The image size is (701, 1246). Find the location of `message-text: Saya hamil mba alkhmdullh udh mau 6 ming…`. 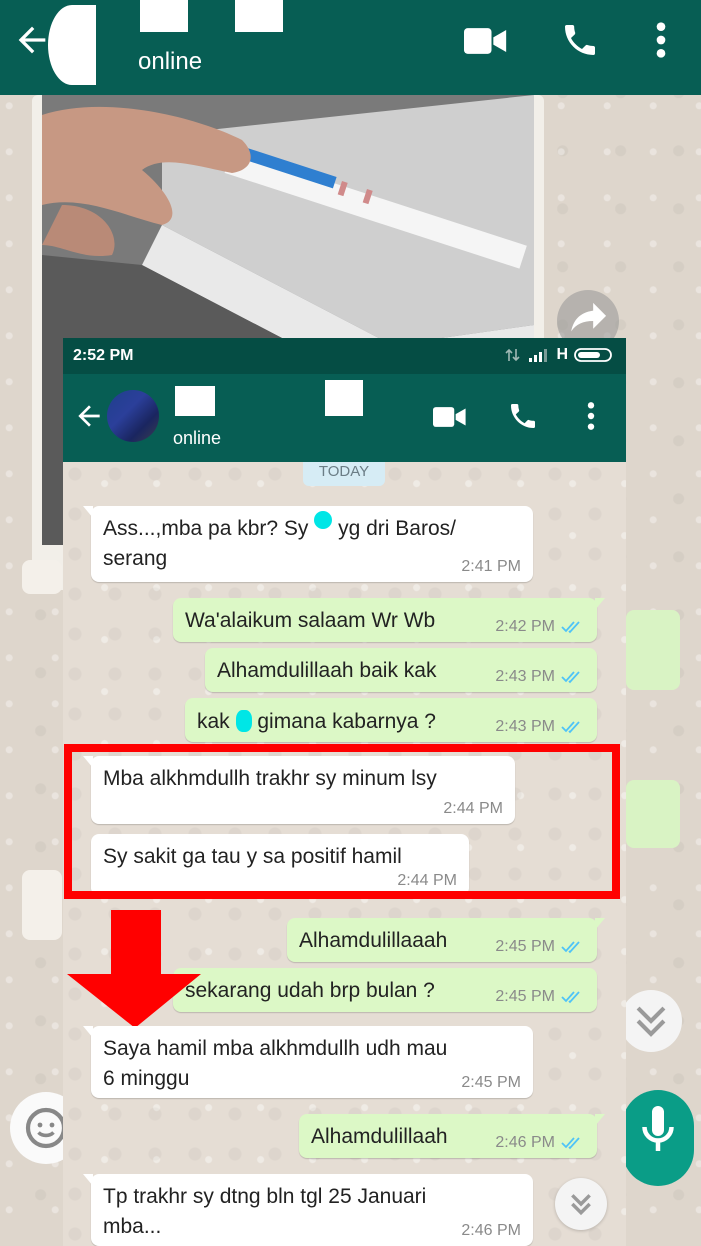

message-text: Saya hamil mba alkhmdullh udh mau 6 ming… is located at coordinates (275, 1063).